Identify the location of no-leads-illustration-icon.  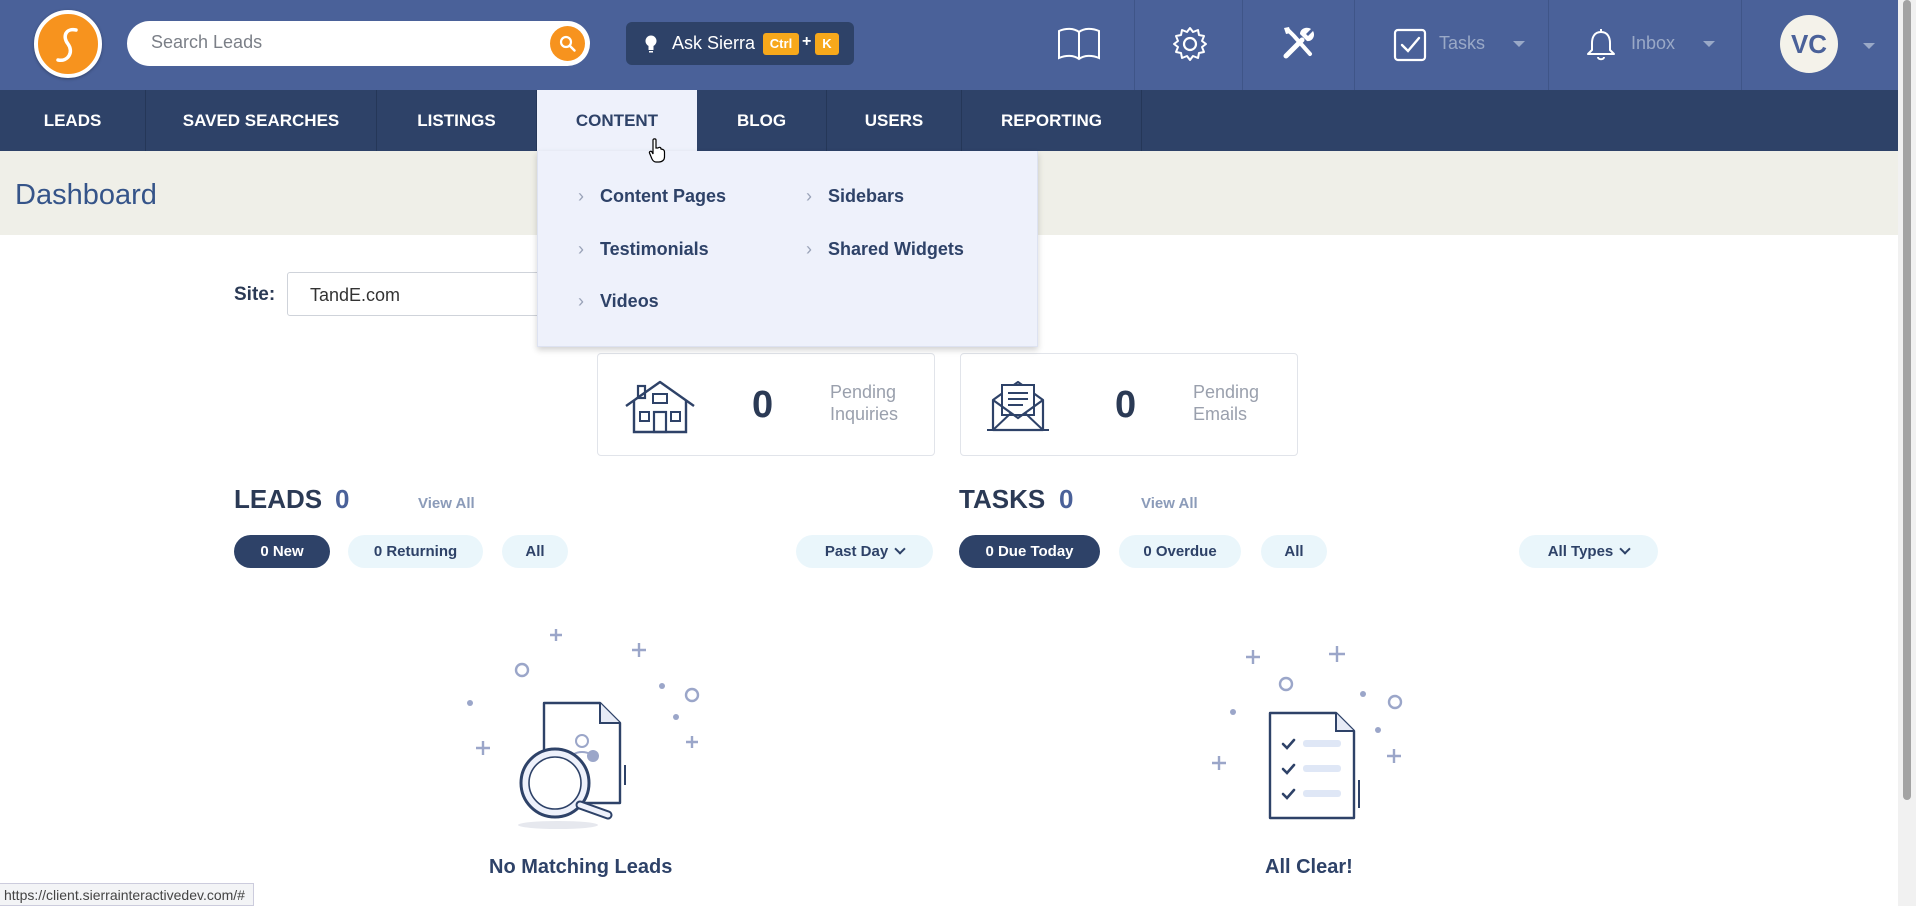
(583, 729).